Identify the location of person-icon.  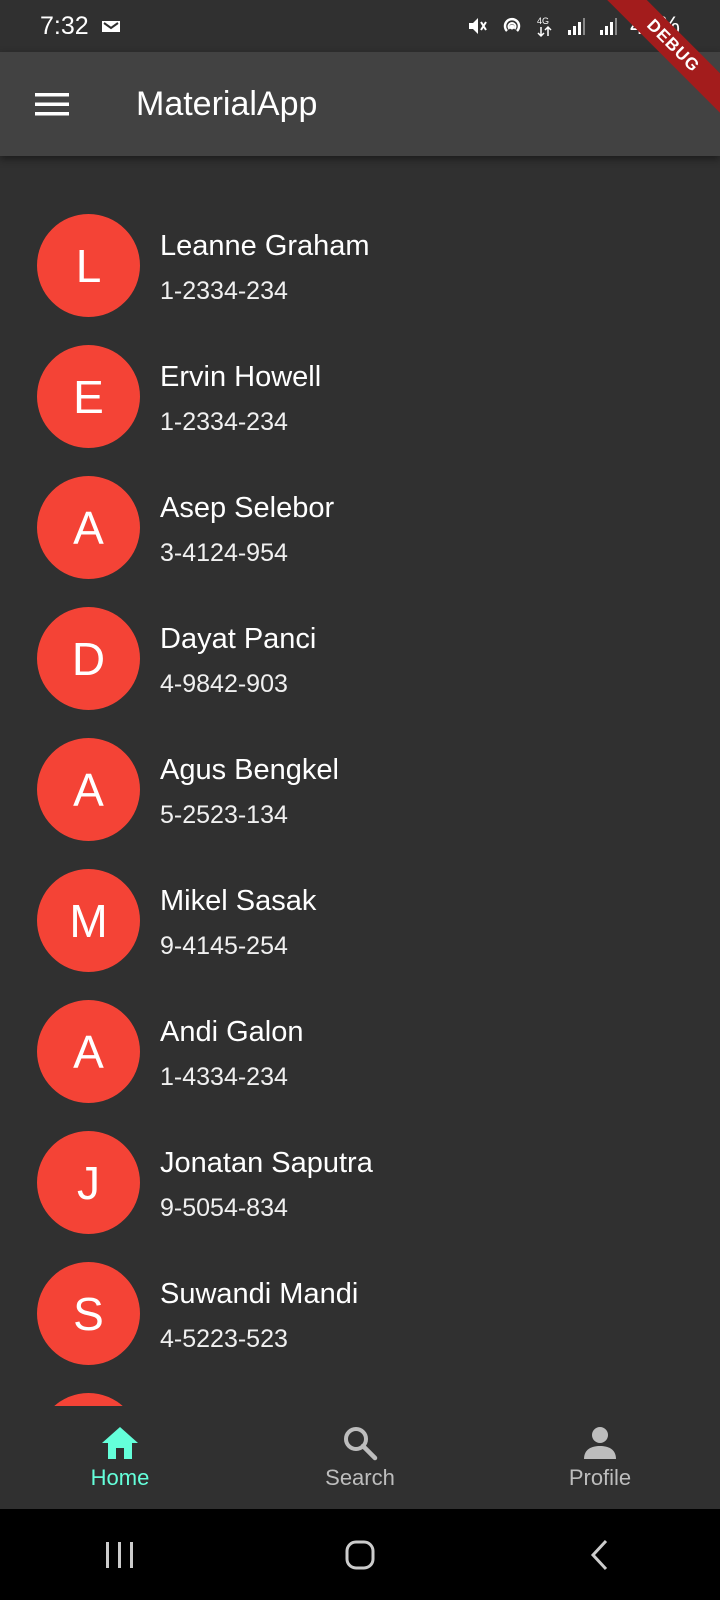
(600, 1442).